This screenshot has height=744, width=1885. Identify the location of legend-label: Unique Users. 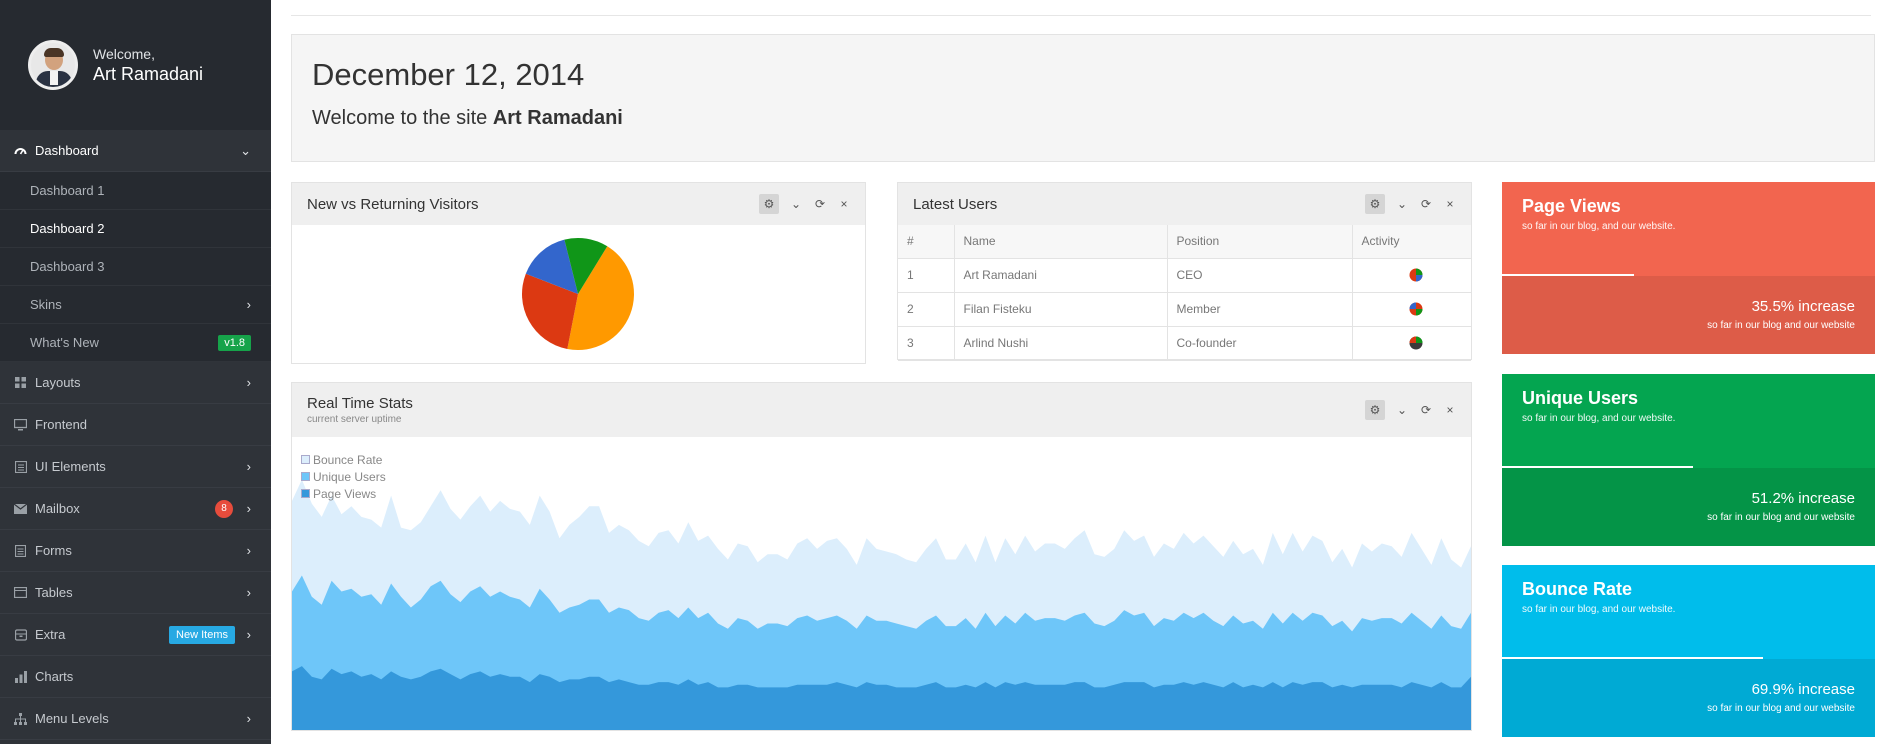
(349, 476).